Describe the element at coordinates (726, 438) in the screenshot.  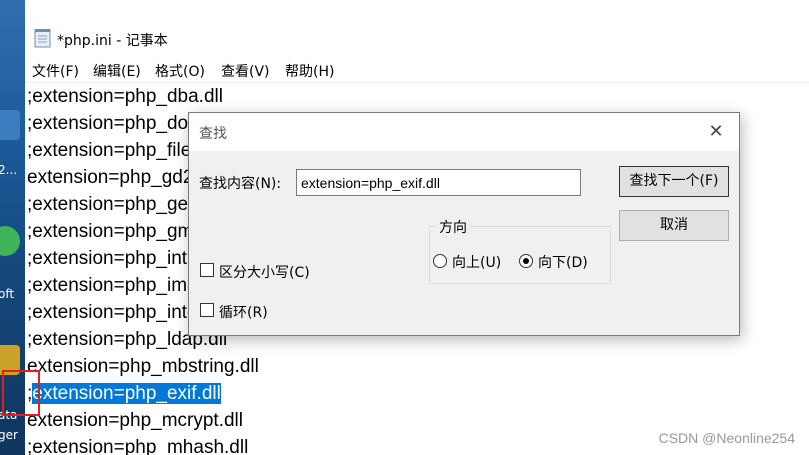
I see `watermark: CSDN @Neonline254` at that location.